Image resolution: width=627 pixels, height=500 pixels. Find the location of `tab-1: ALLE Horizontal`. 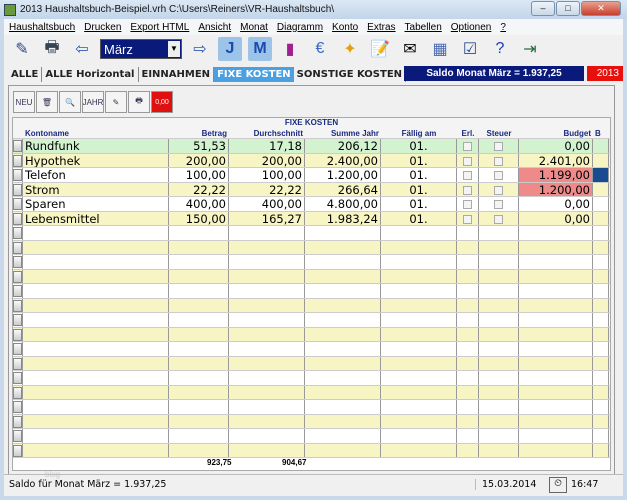

tab-1: ALLE Horizontal is located at coordinates (90, 74).